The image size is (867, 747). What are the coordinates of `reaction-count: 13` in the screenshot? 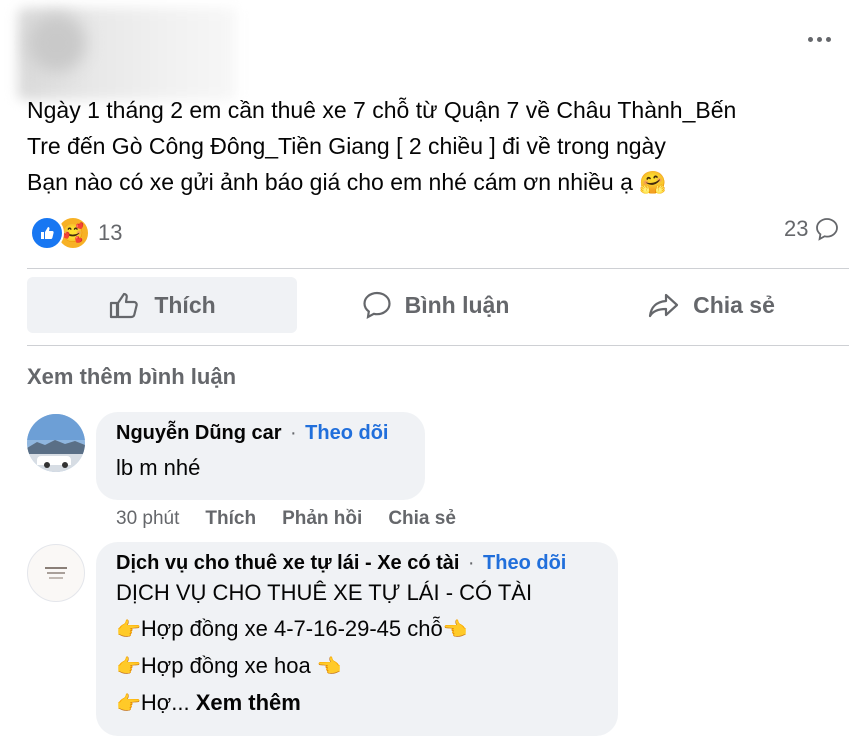 It's located at (110, 232).